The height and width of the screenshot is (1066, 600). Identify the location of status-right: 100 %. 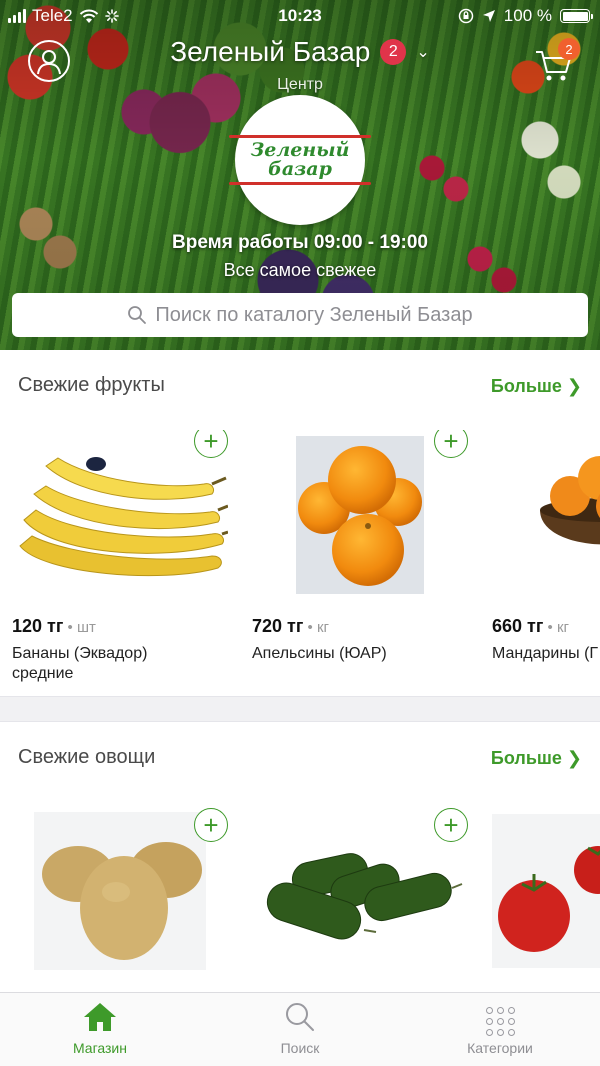
(525, 16).